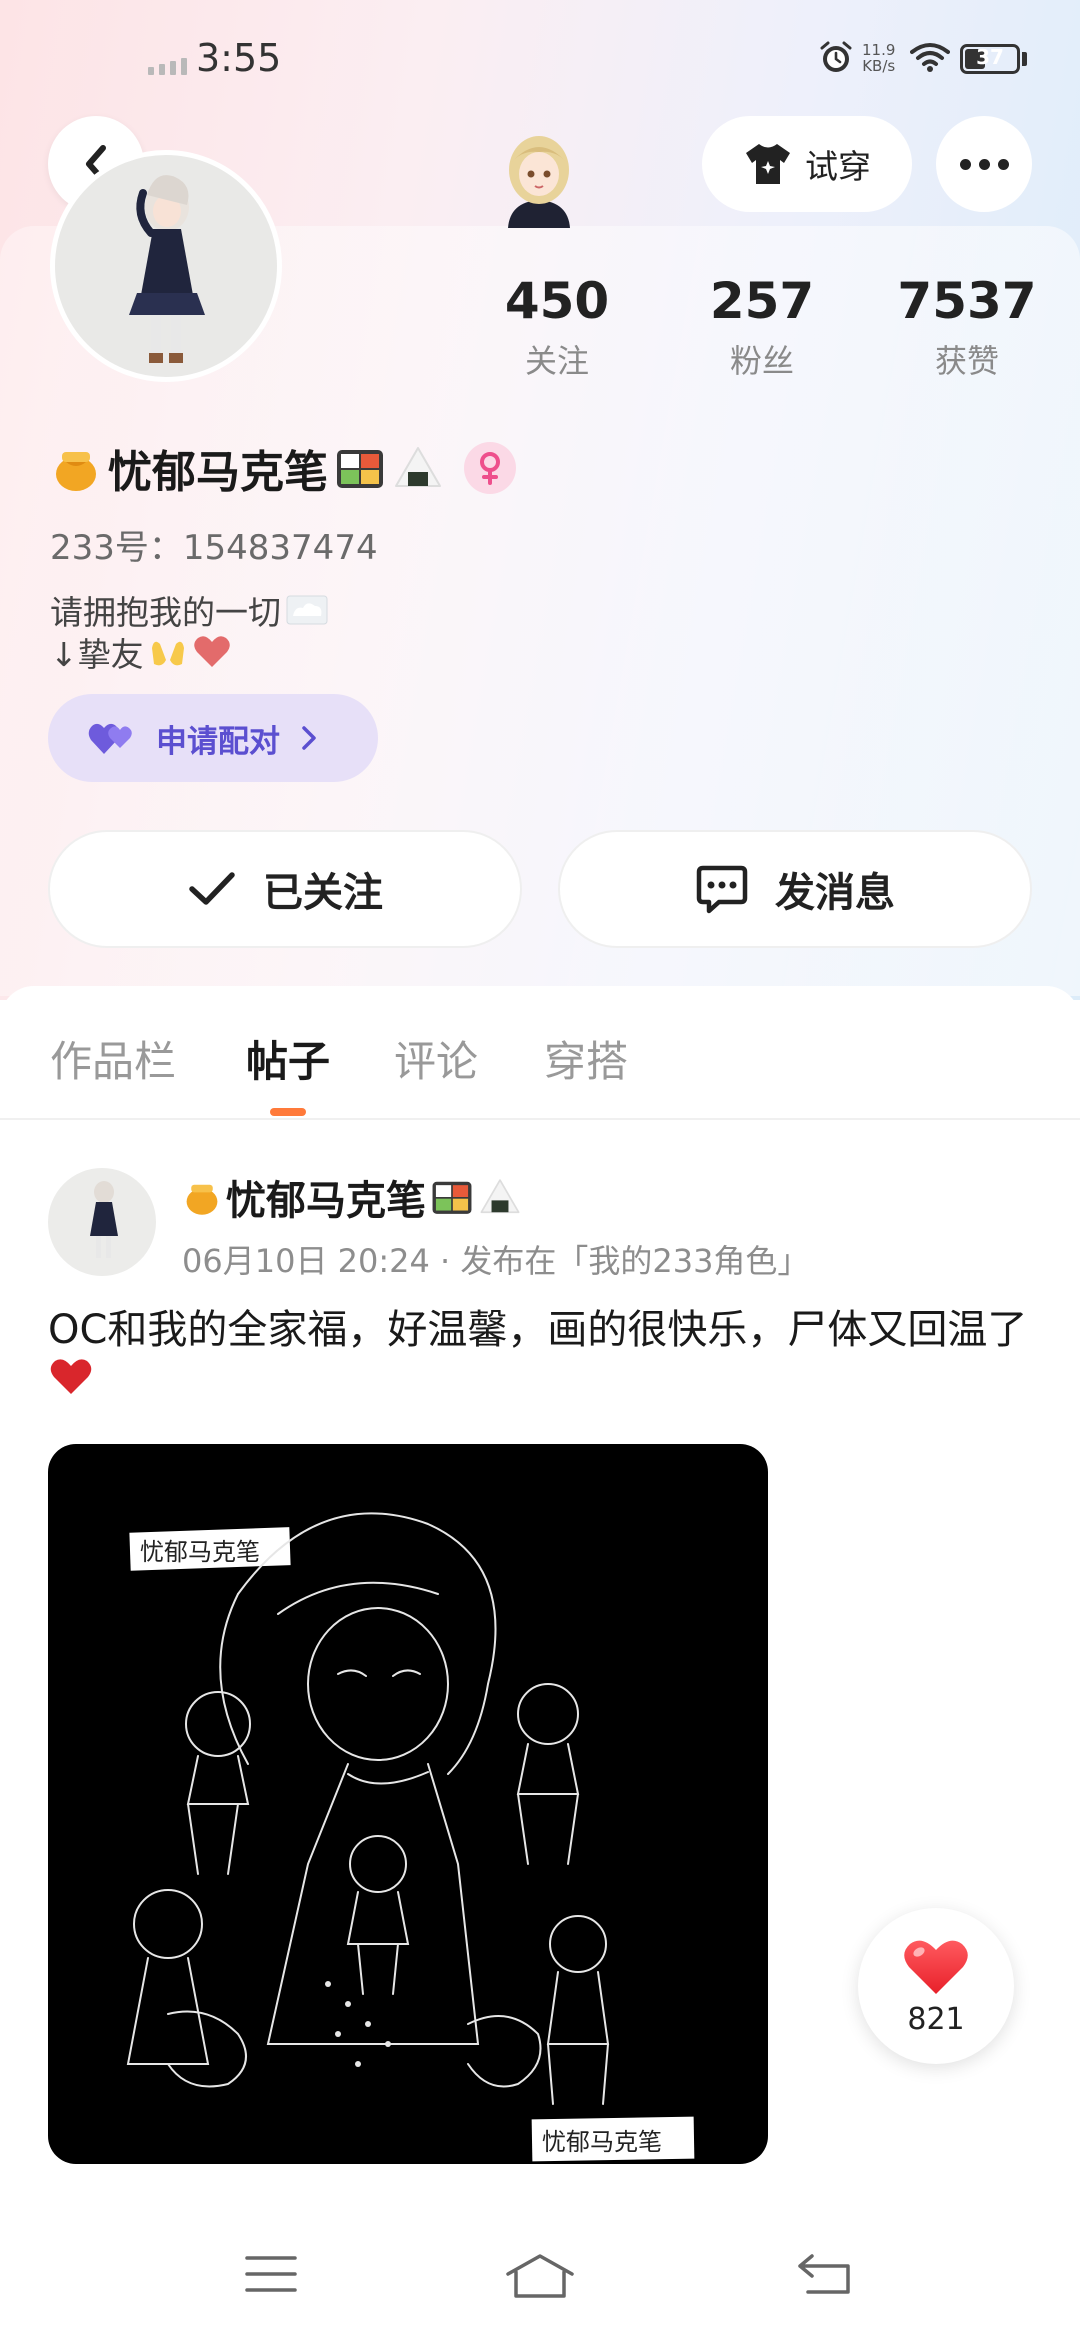  I want to click on red-heart-icon, so click(71, 1376).